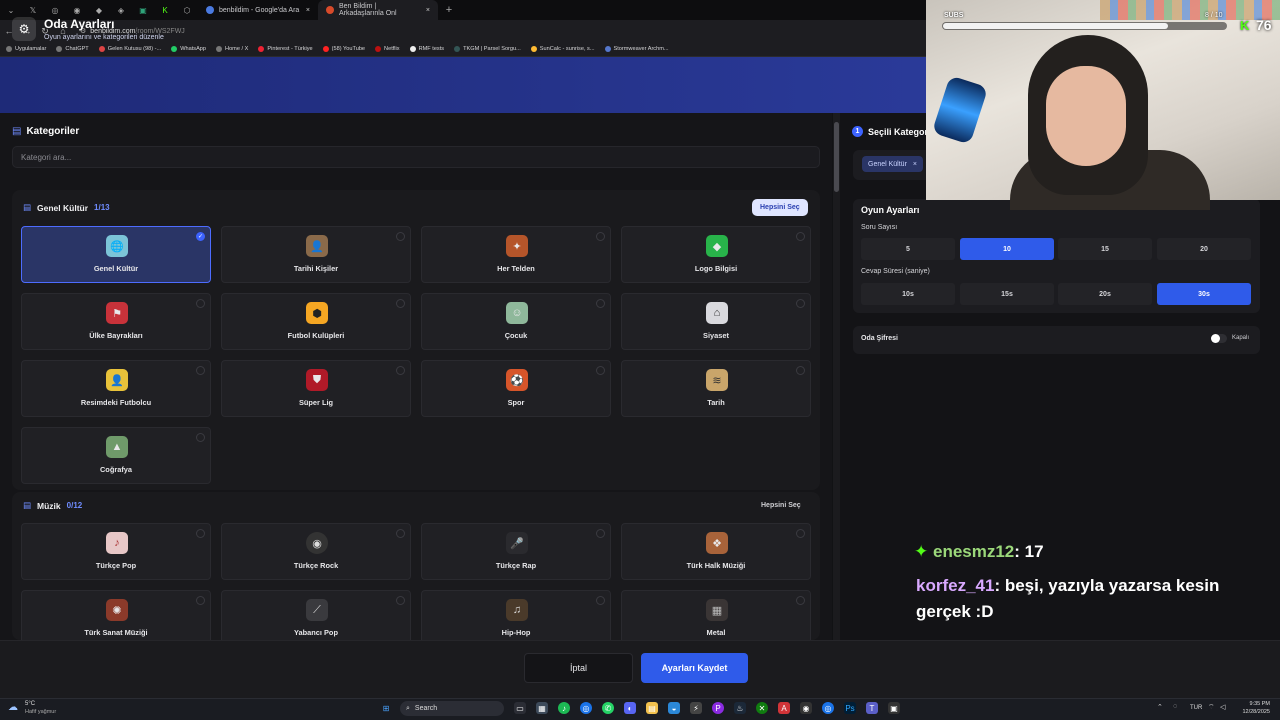 Image resolution: width=1280 pixels, height=720 pixels. Describe the element at coordinates (1204, 249) in the screenshot. I see `question-count-option-20: 20` at that location.